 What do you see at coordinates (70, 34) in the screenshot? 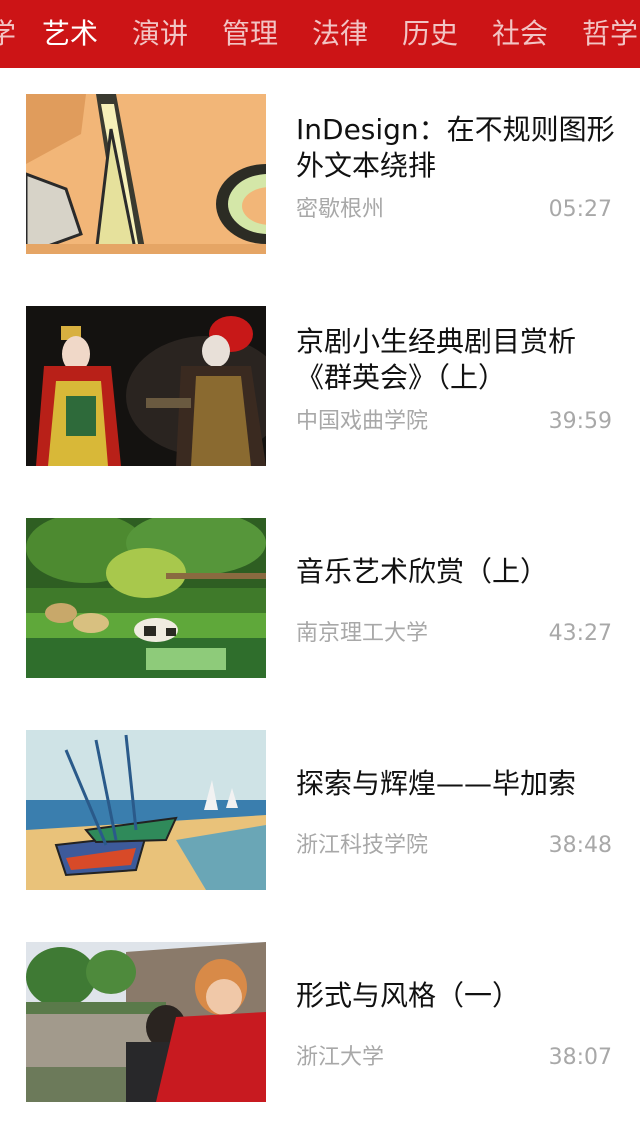
I see `tab-art: 艺术` at bounding box center [70, 34].